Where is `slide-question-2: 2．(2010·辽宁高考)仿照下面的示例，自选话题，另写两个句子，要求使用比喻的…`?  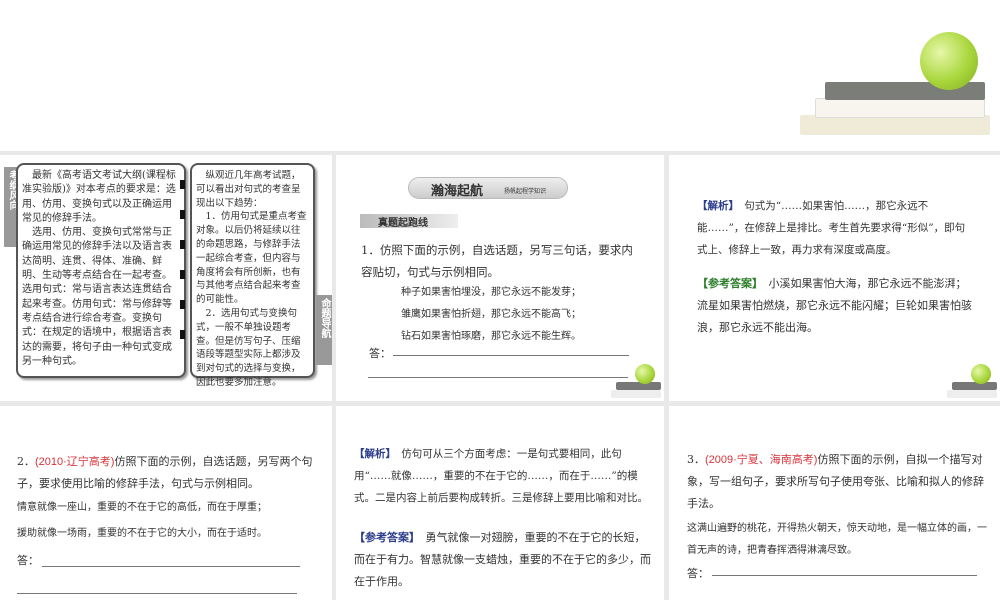 slide-question-2: 2．(2010·辽宁高考)仿照下面的示例，自选话题，另写两个句子，要求使用比喻的… is located at coordinates (166, 503).